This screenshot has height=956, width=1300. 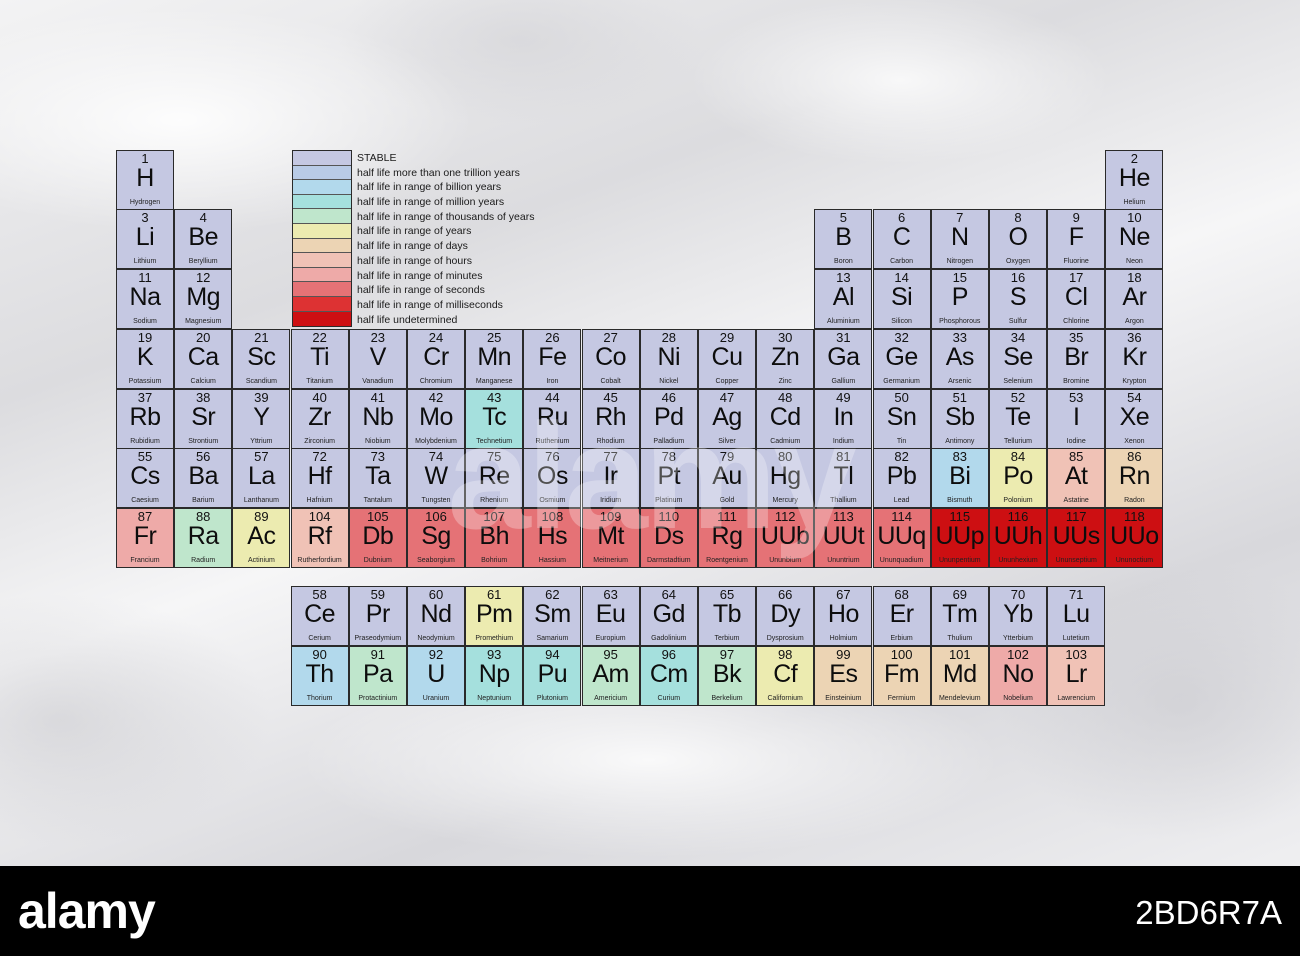 What do you see at coordinates (320, 536) in the screenshot?
I see `element-symbol: Rf` at bounding box center [320, 536].